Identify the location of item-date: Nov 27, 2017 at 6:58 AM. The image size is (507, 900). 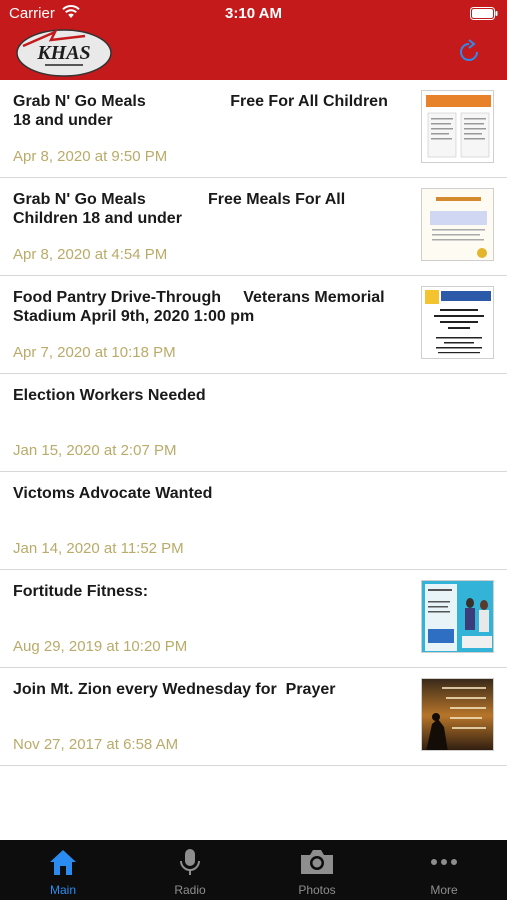
(96, 744).